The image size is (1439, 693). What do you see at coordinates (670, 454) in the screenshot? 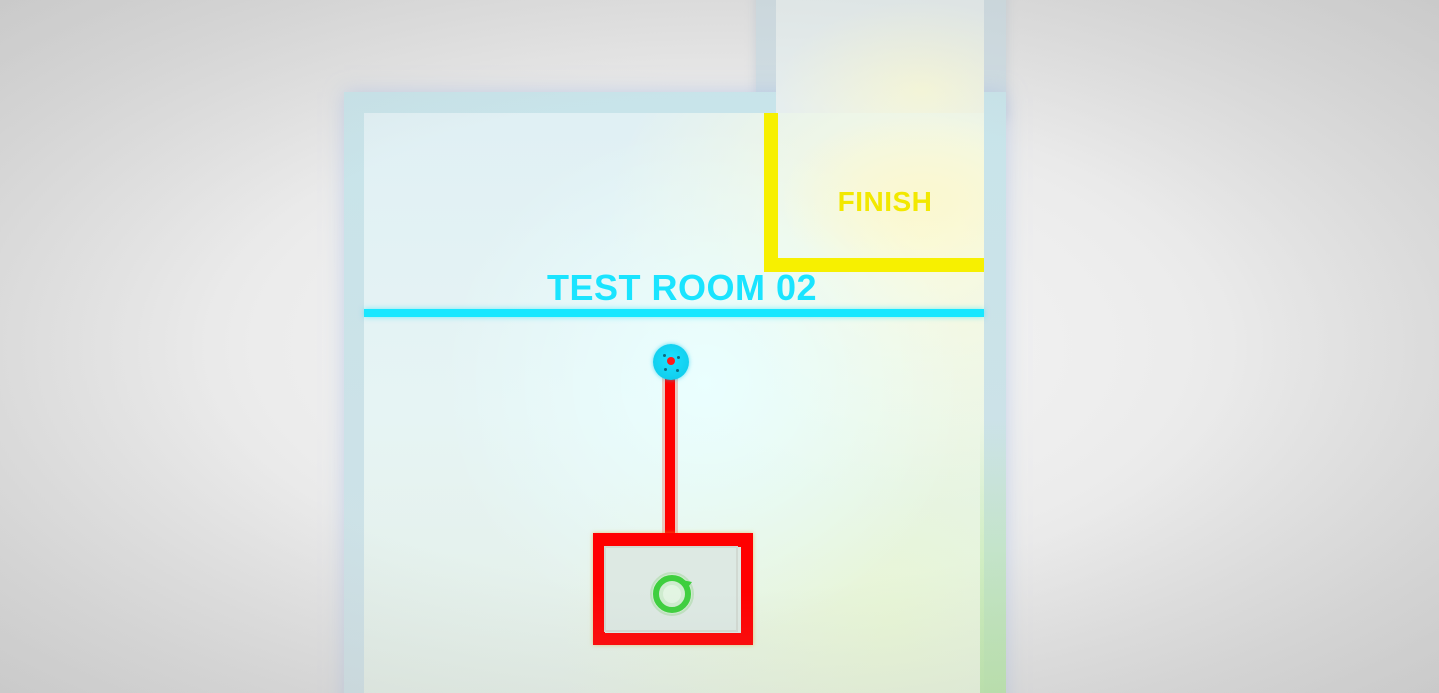
I see `lever-pole` at bounding box center [670, 454].